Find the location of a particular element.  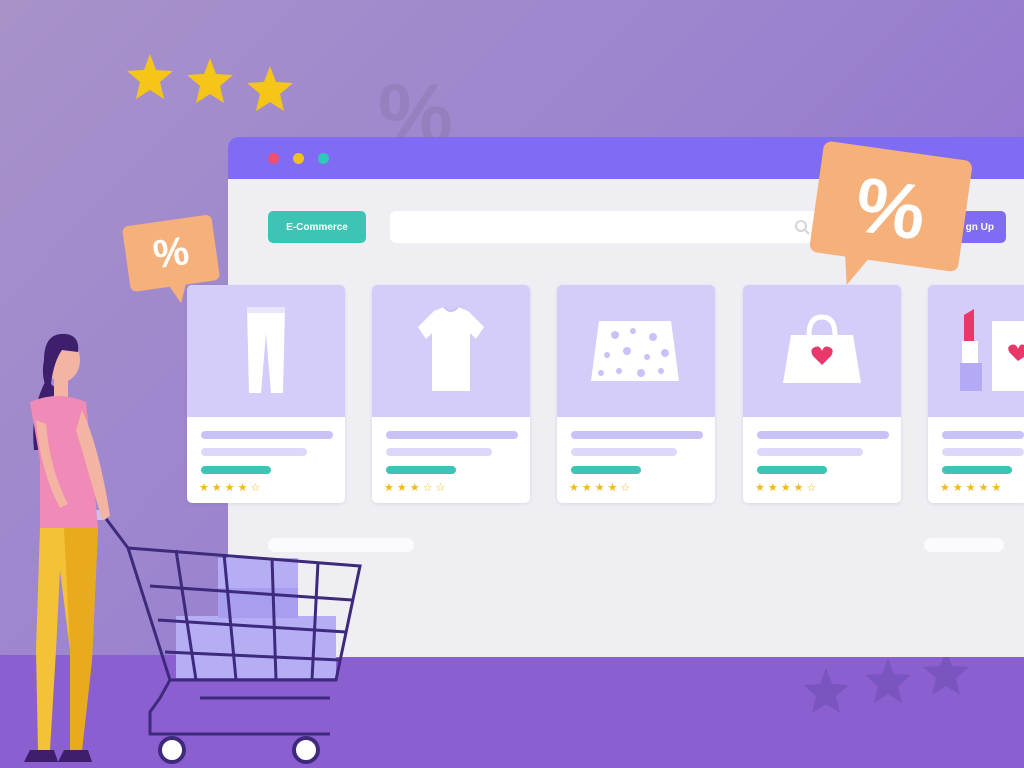

discount-badge-large-icon: % is located at coordinates (890, 213).